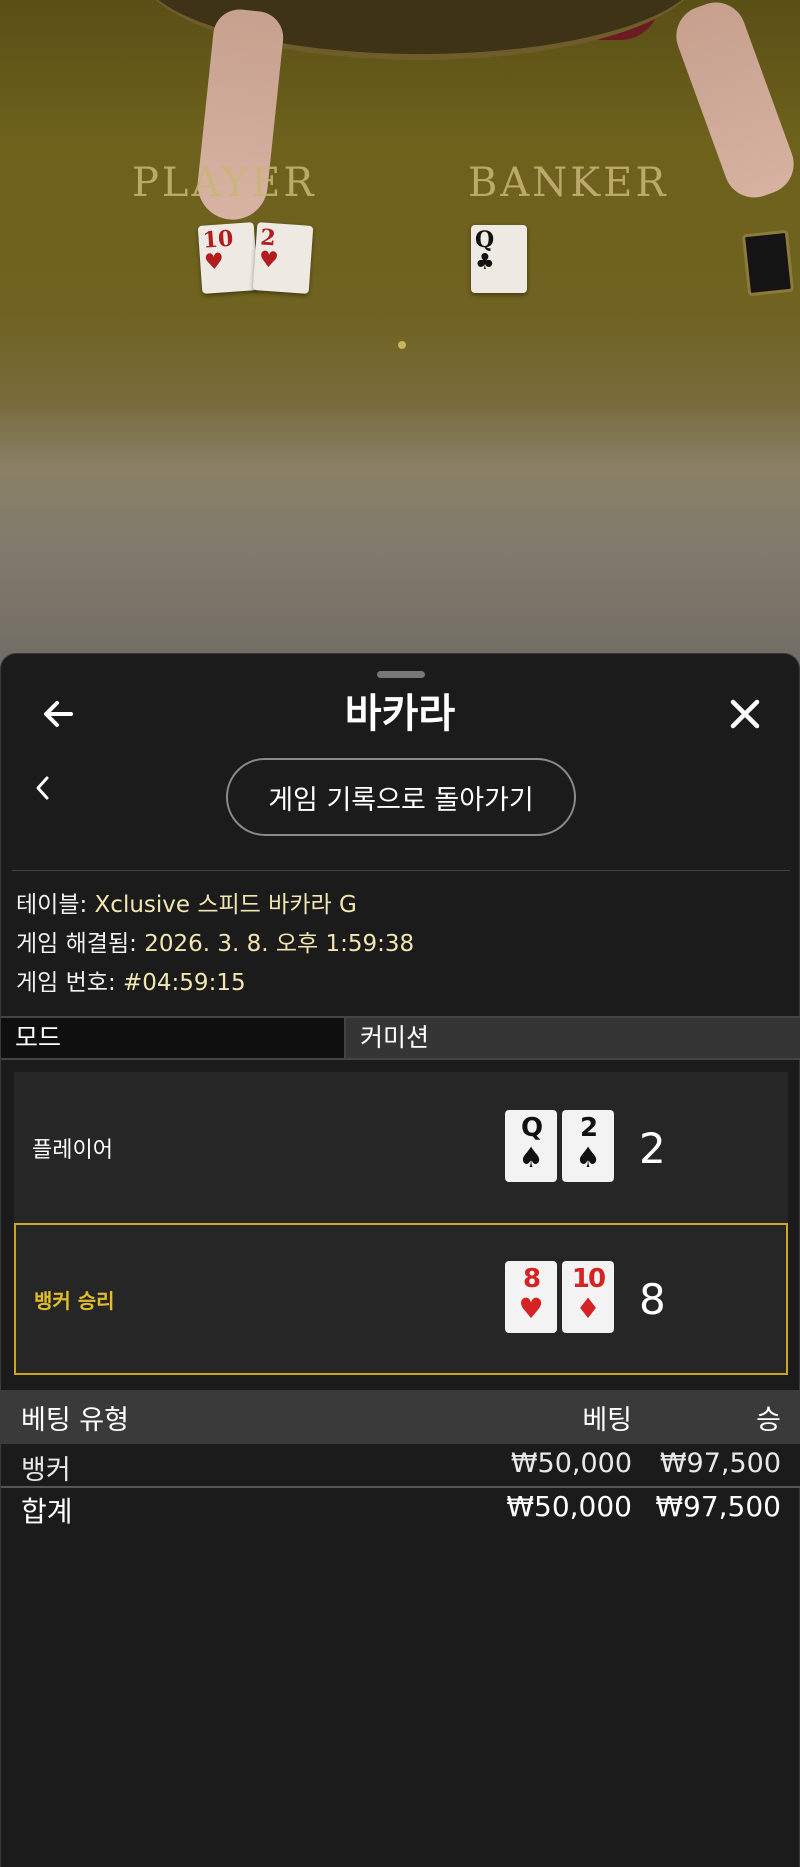 The image size is (800, 1867). I want to click on win-amount-cell: ₩97,500, so click(720, 1463).